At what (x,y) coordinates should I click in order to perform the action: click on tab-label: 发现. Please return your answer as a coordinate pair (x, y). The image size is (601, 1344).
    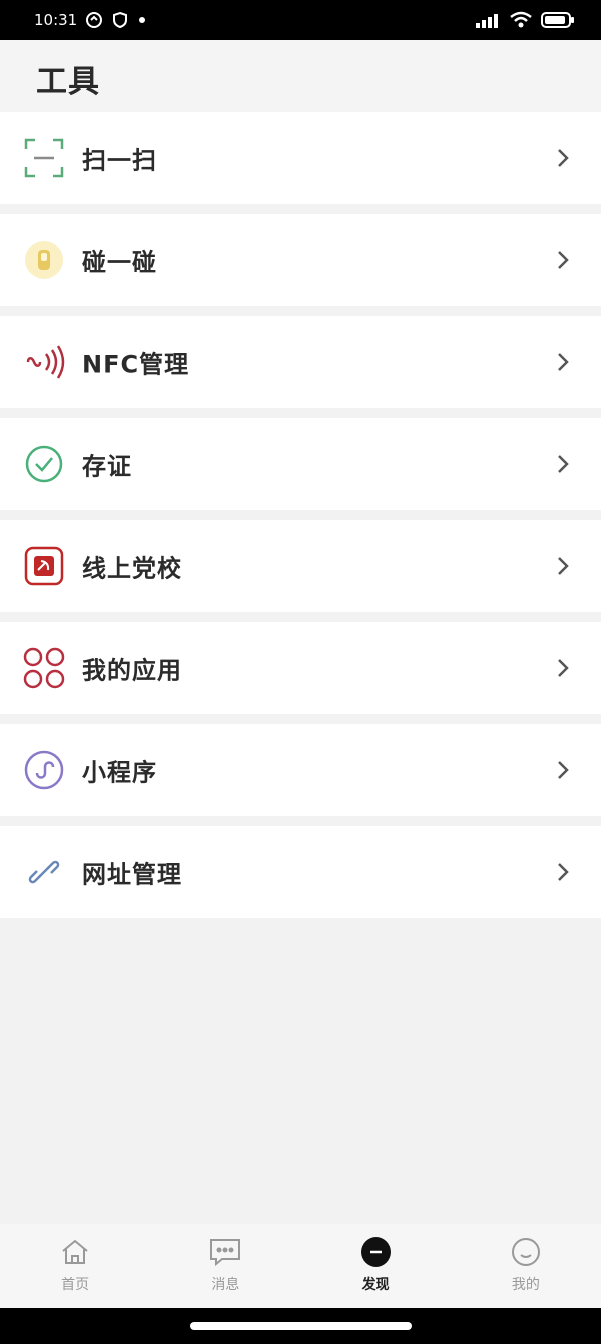
    Looking at the image, I should click on (375, 1285).